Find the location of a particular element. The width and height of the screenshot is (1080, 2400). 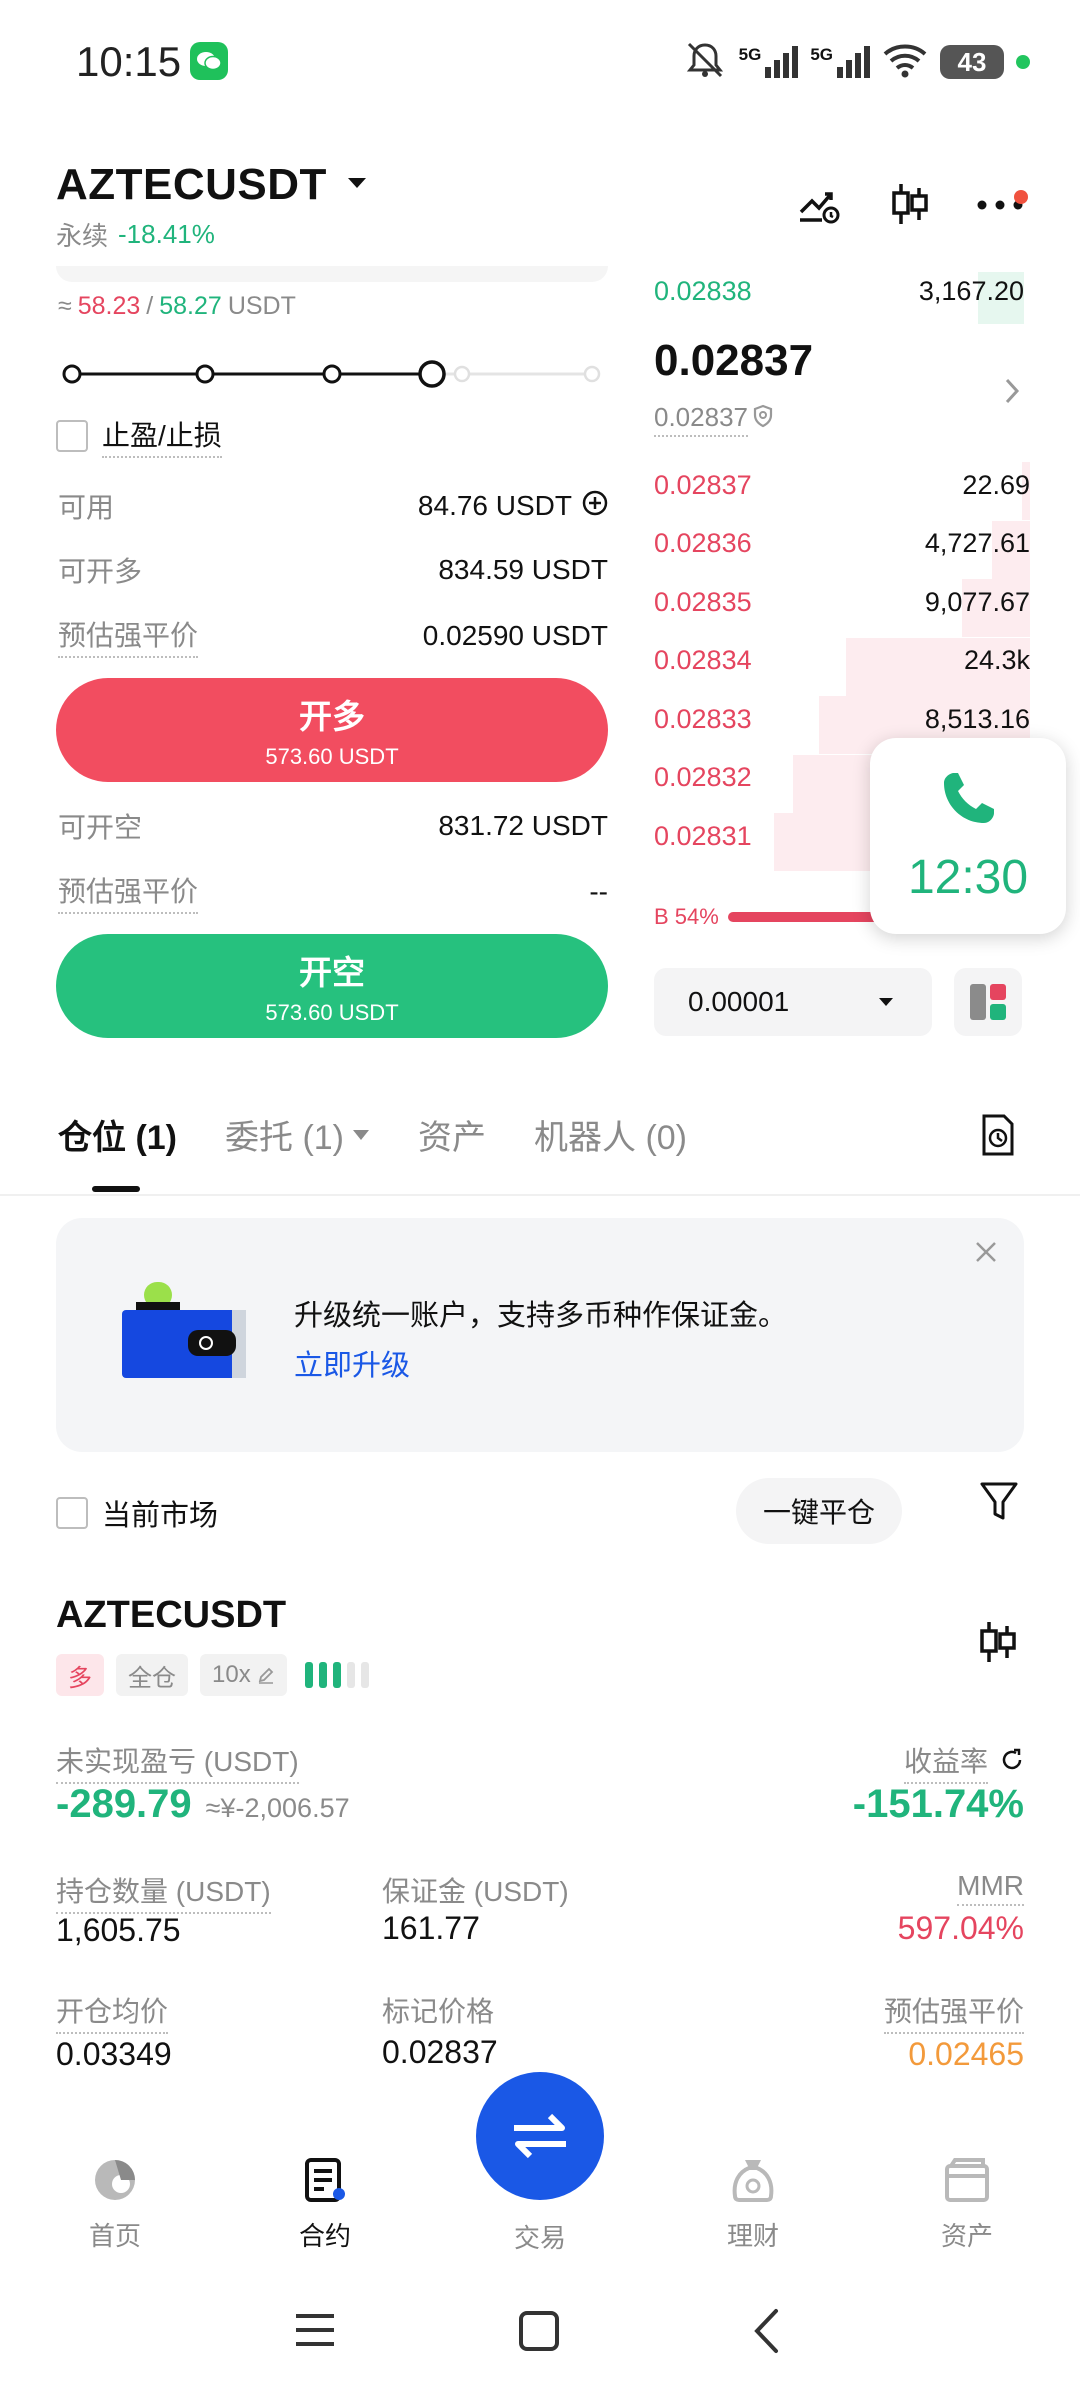

bid-row: 0.02837 22.69 is located at coordinates (842, 491).